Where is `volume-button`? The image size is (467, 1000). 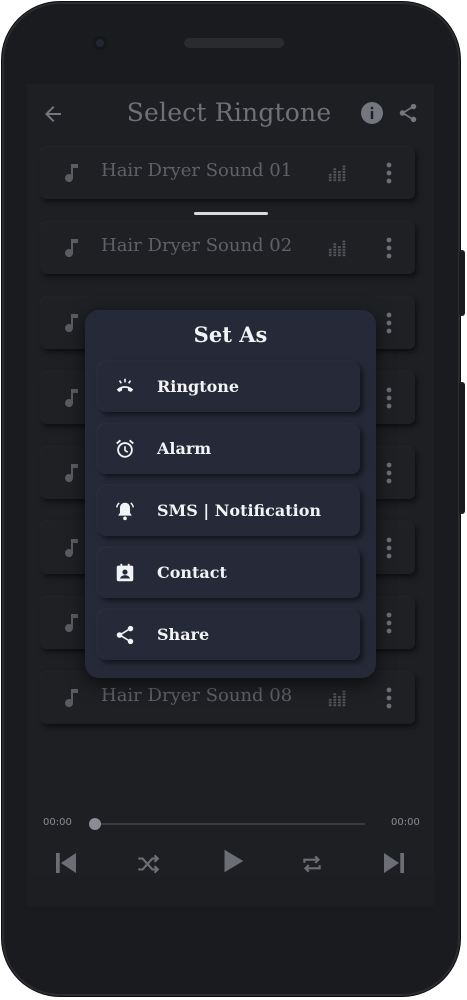 volume-button is located at coordinates (462, 448).